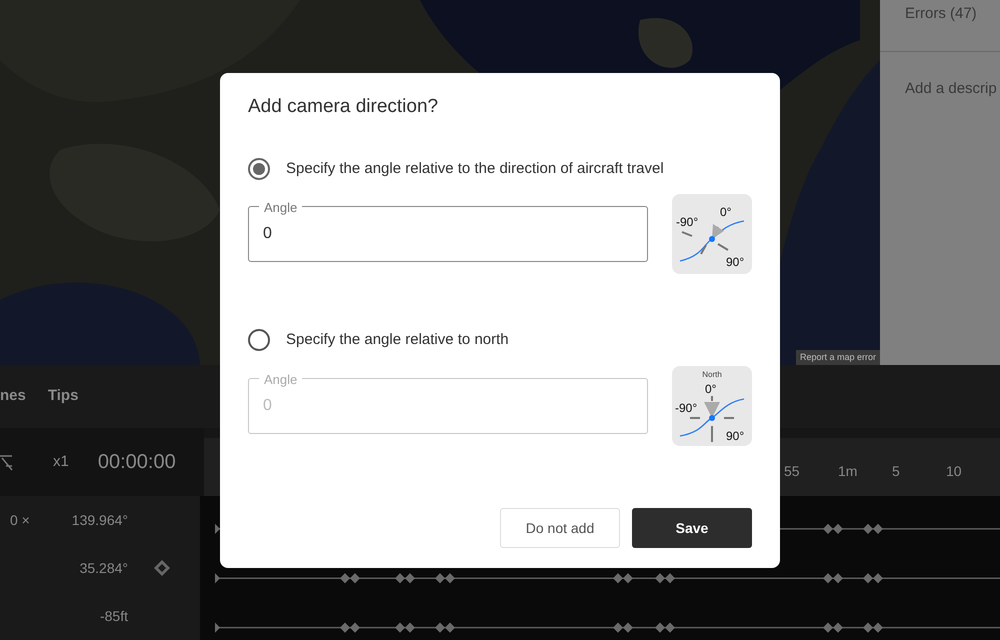 This screenshot has width=1000, height=640. What do you see at coordinates (99, 520) in the screenshot?
I see `row-value: 139.964°` at bounding box center [99, 520].